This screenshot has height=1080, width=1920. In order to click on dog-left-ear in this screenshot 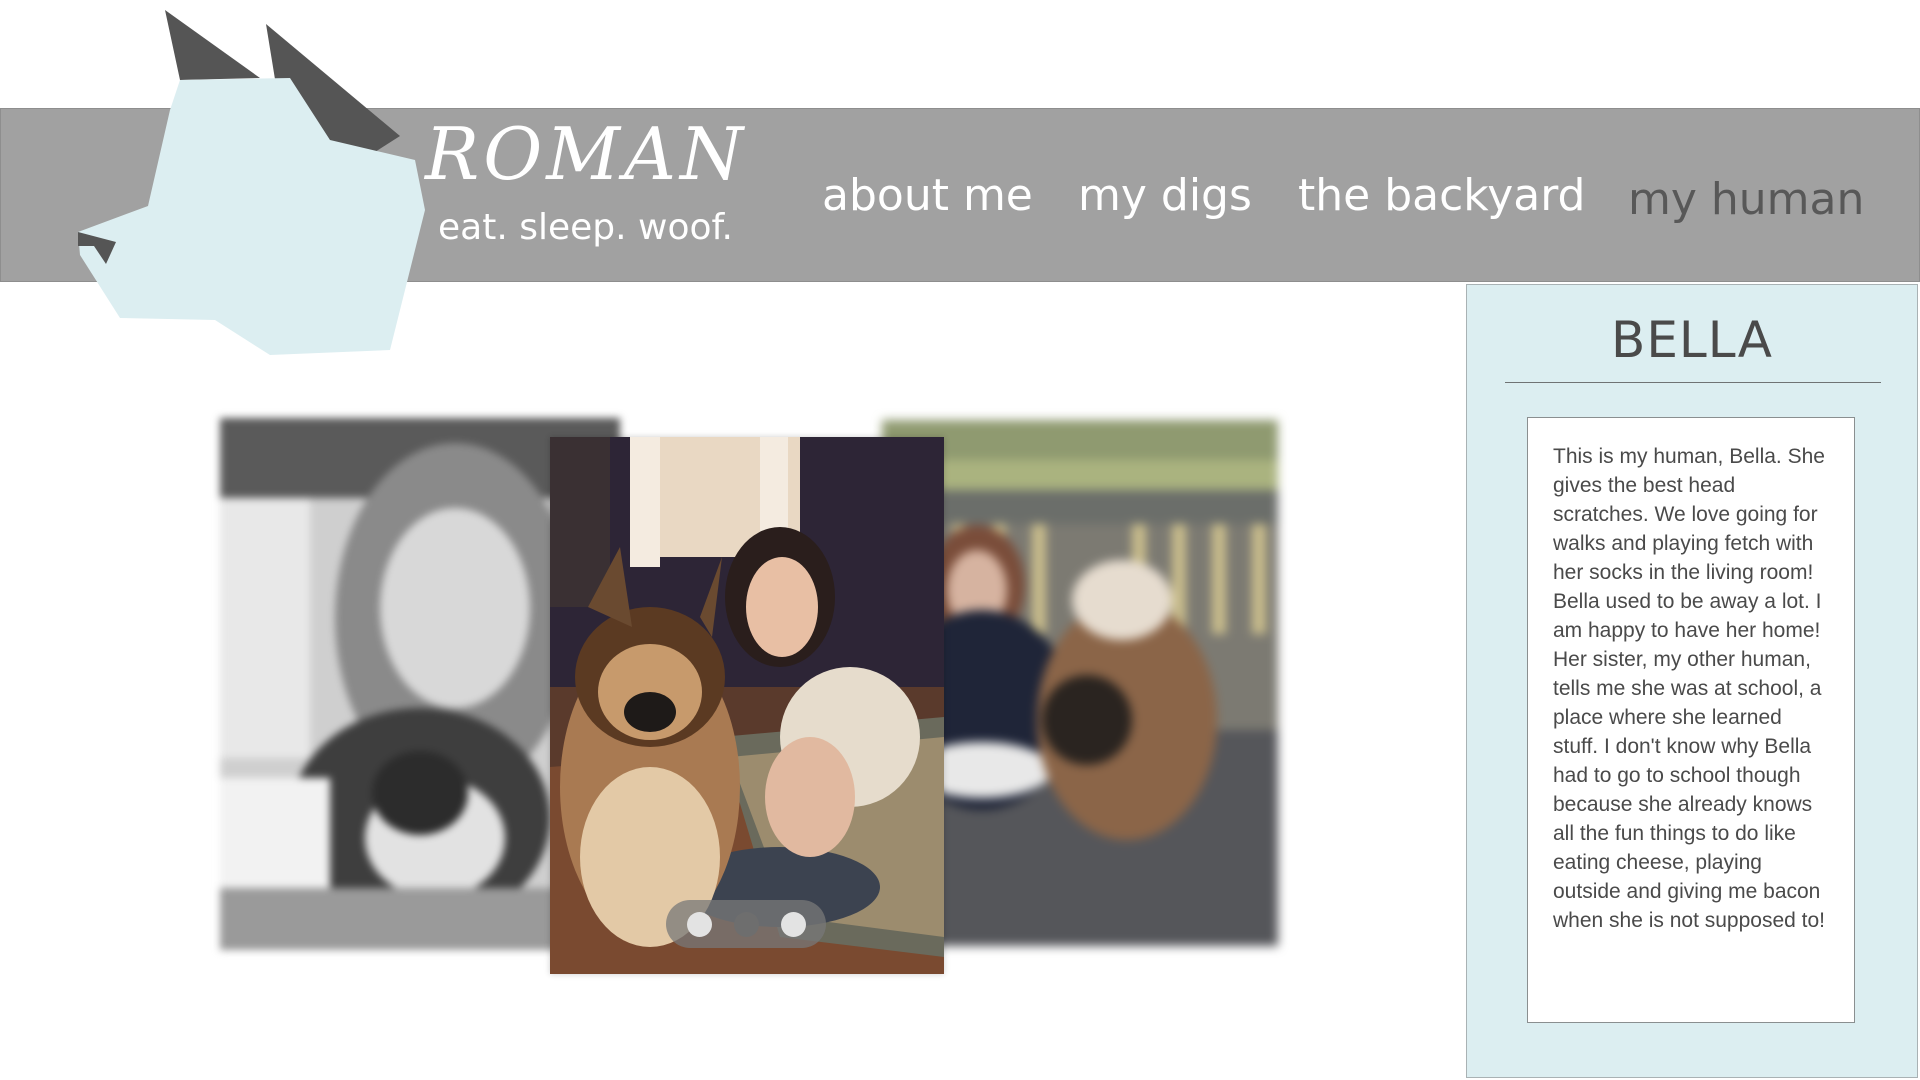, I will do `click(212, 45)`.